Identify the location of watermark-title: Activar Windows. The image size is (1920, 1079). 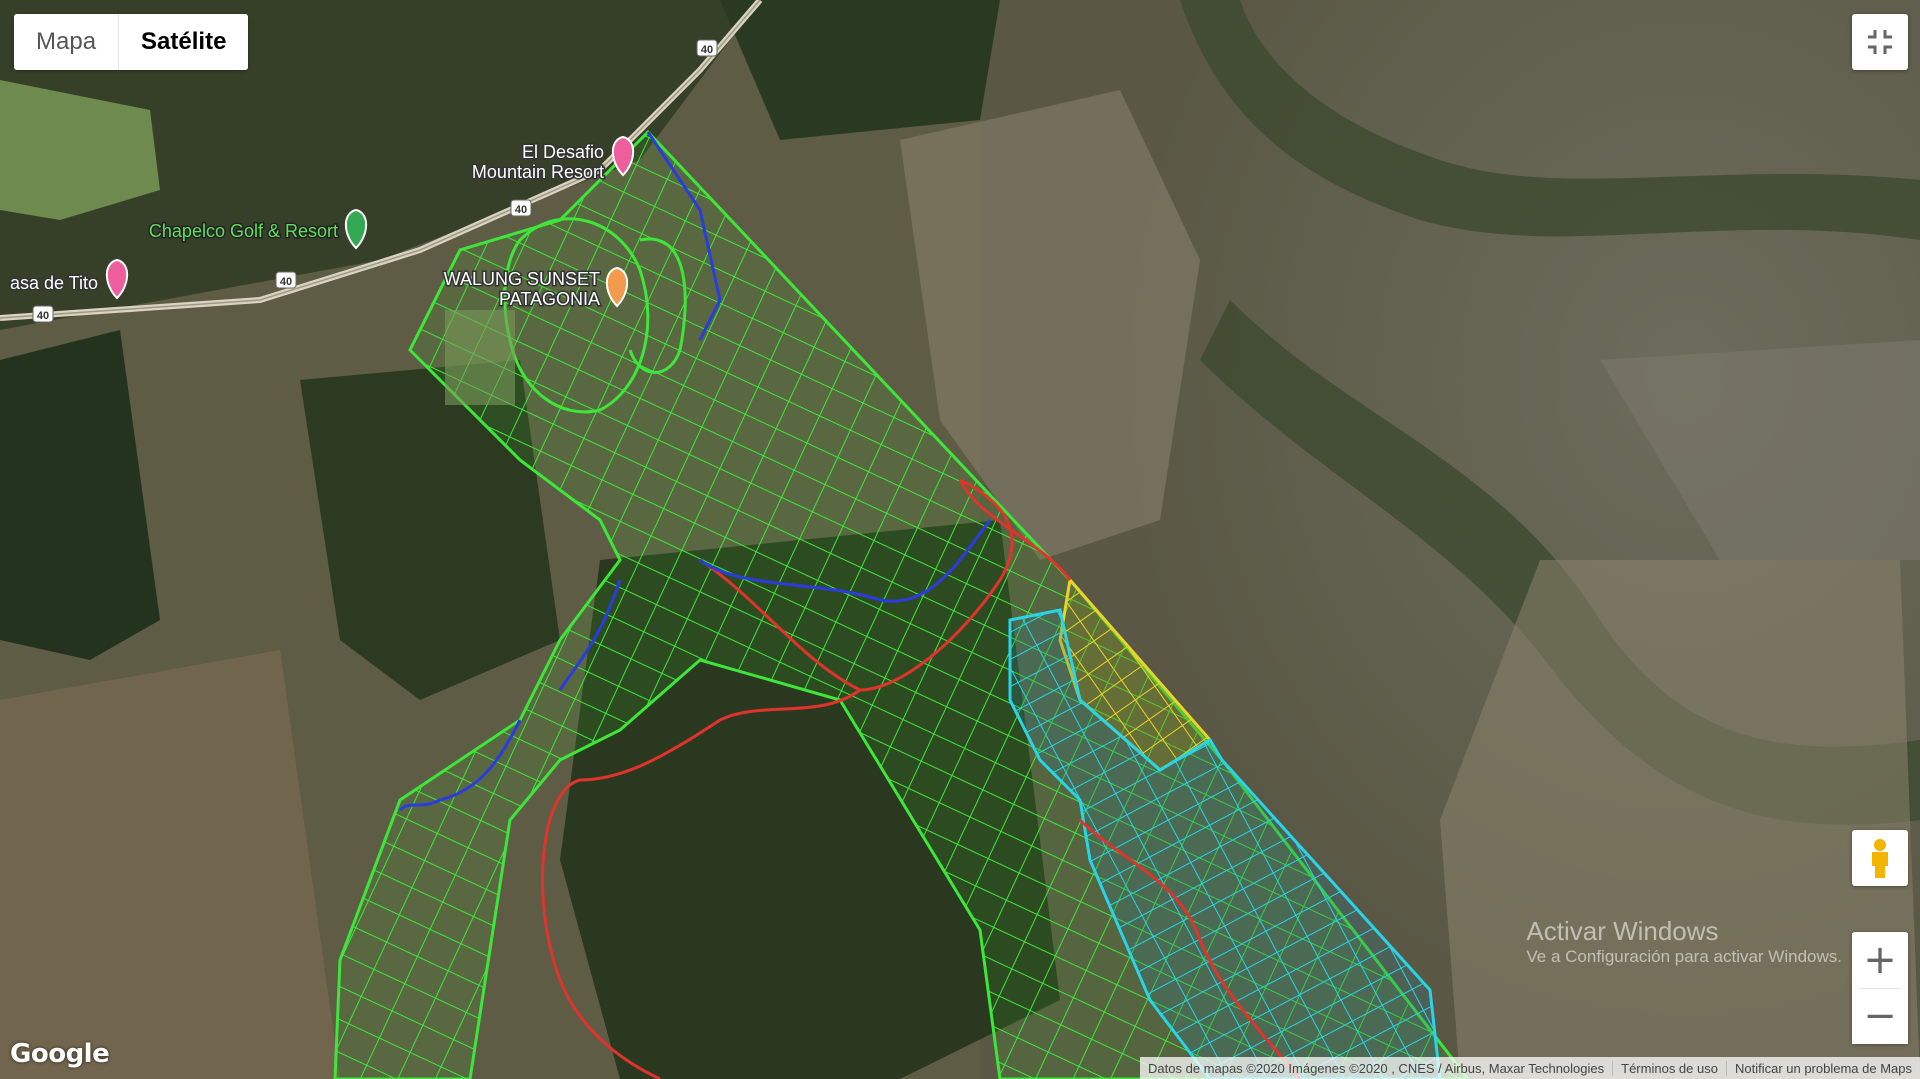
(1622, 931).